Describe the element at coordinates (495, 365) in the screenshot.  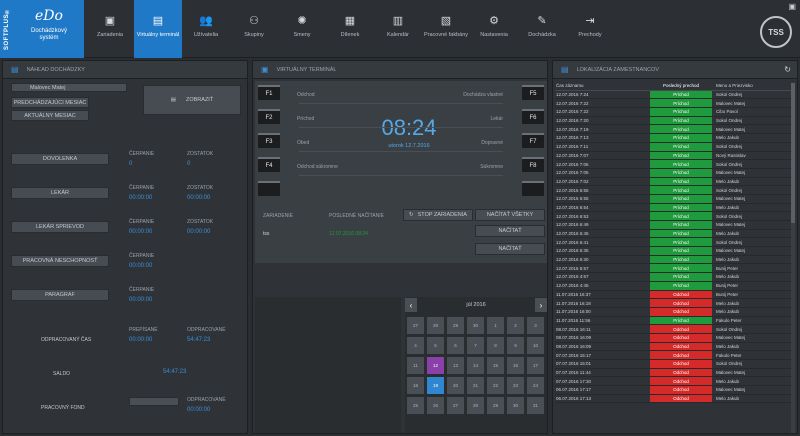
I see `calendar-day: 15` at that location.